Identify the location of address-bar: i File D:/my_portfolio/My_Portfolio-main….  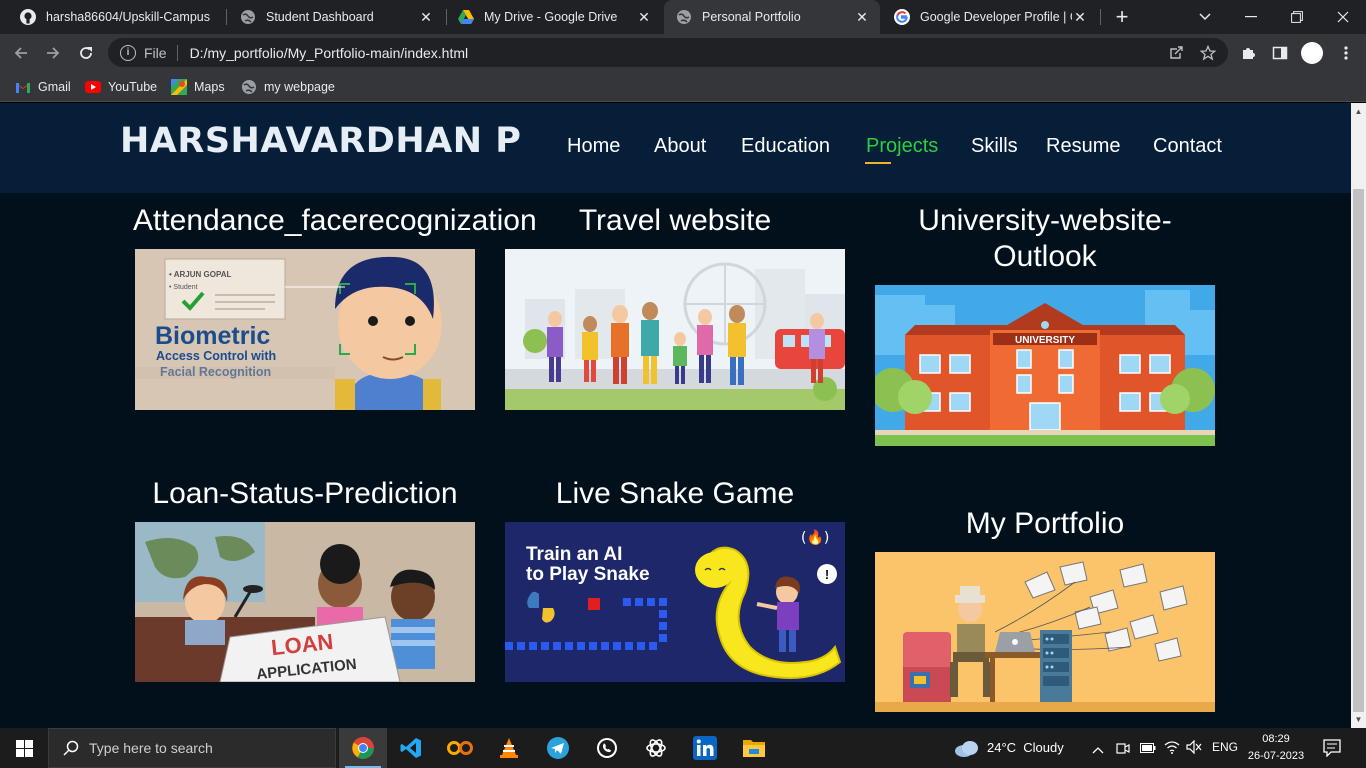
(668, 52).